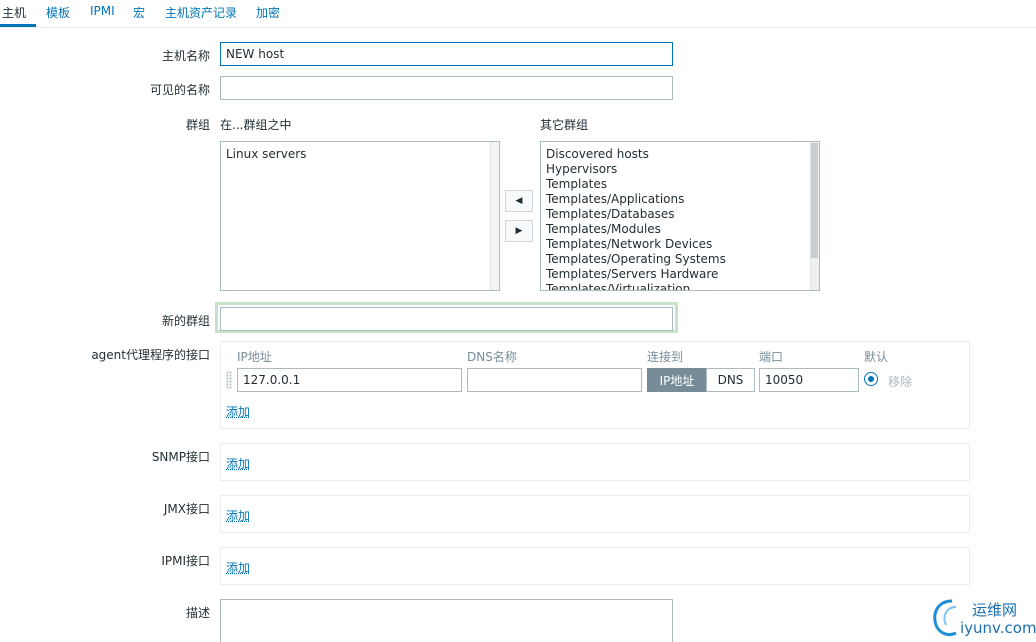 This screenshot has width=1036, height=642. Describe the element at coordinates (771, 357) in the screenshot. I see `col-port-header: 端口` at that location.